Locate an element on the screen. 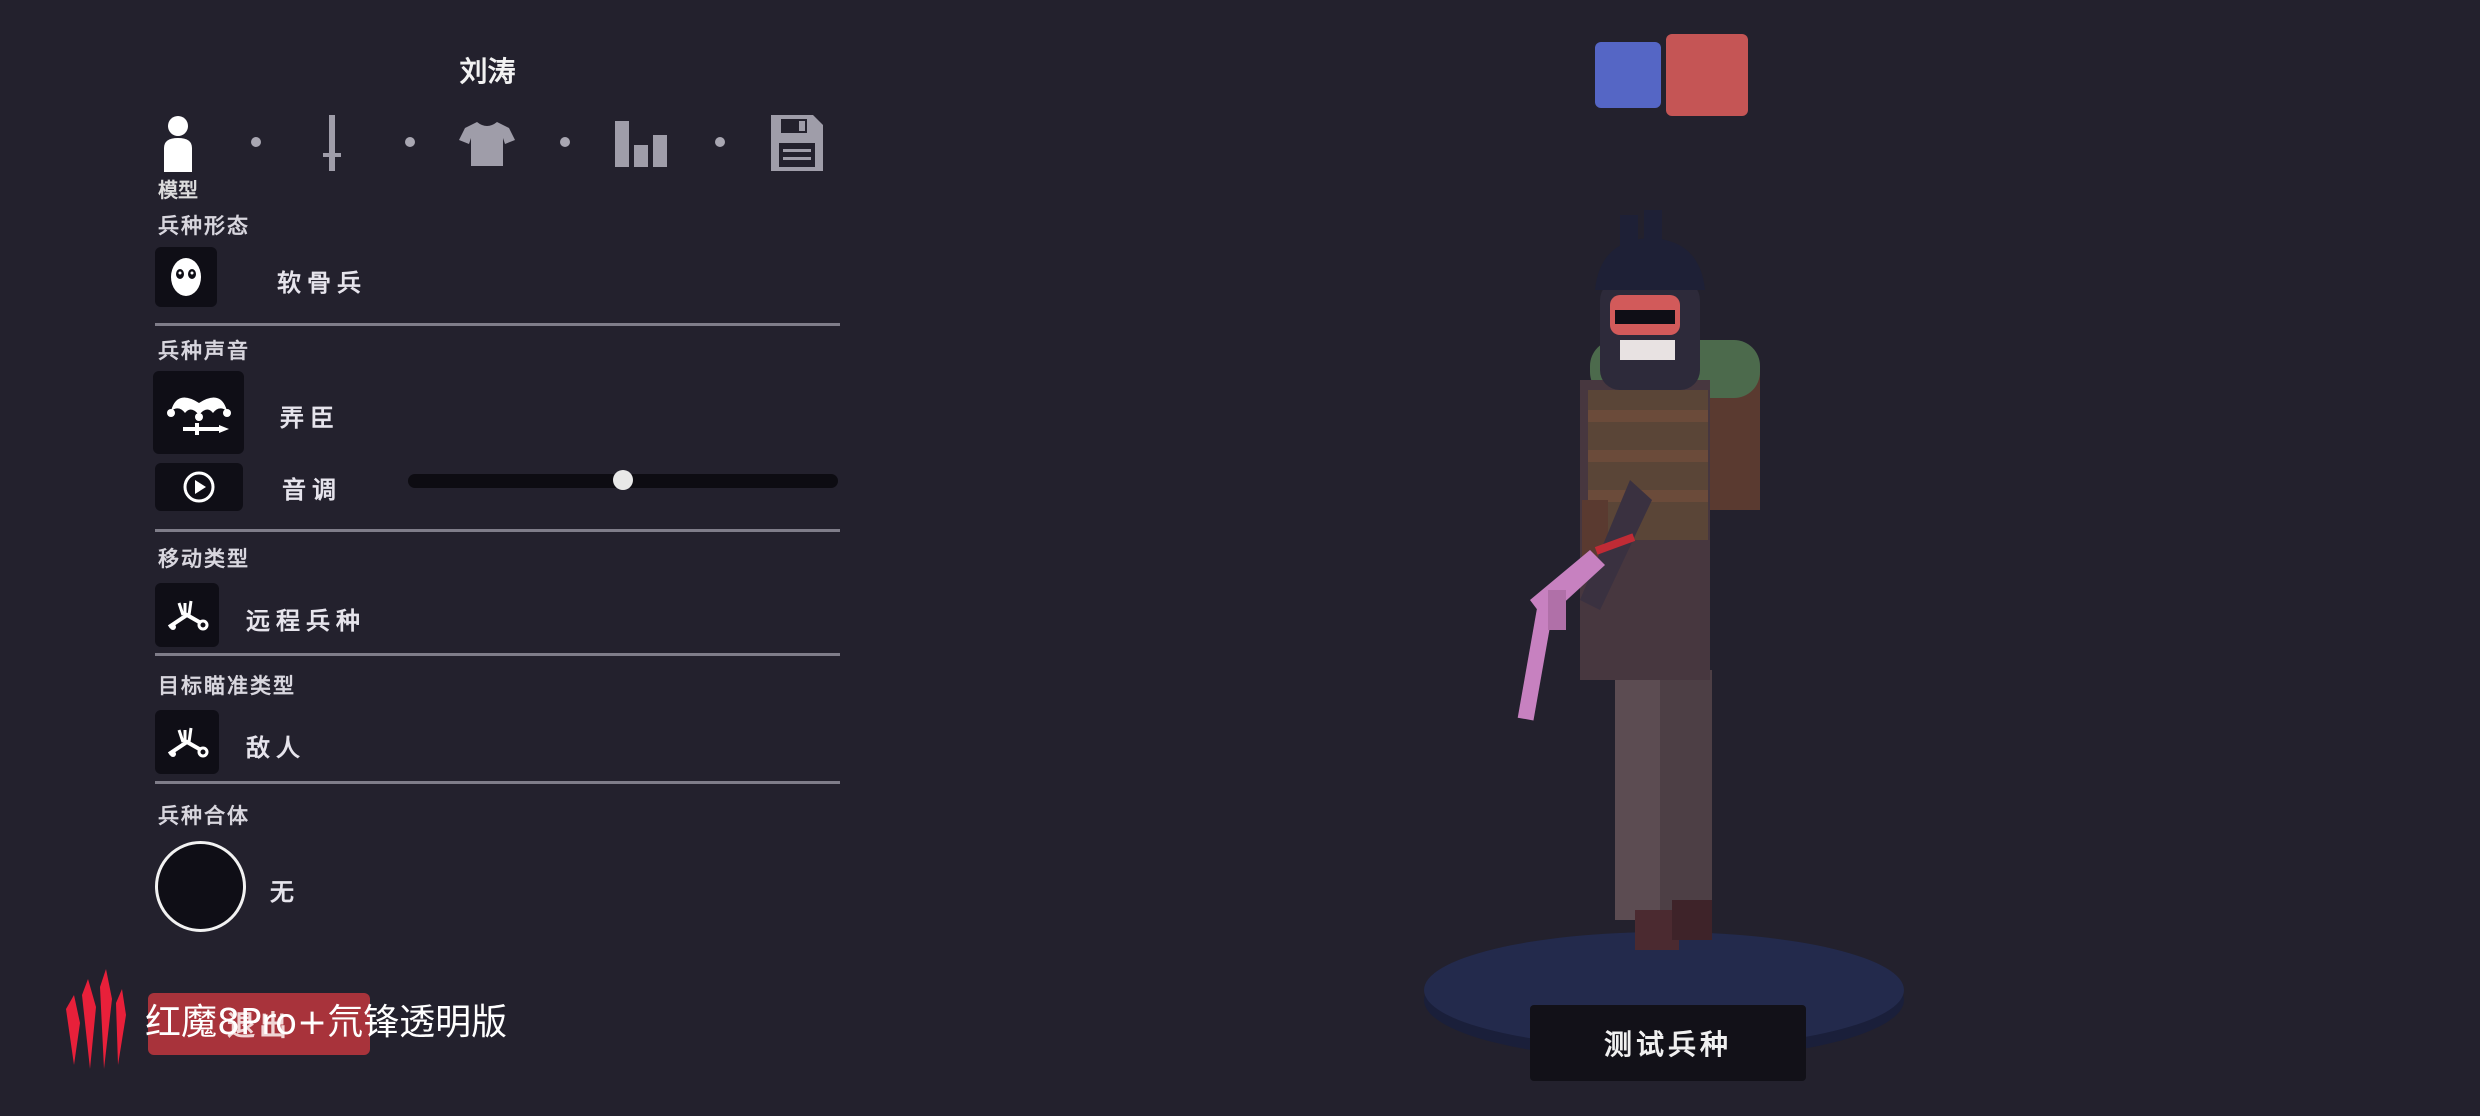  movement-icon-button is located at coordinates (187, 615).